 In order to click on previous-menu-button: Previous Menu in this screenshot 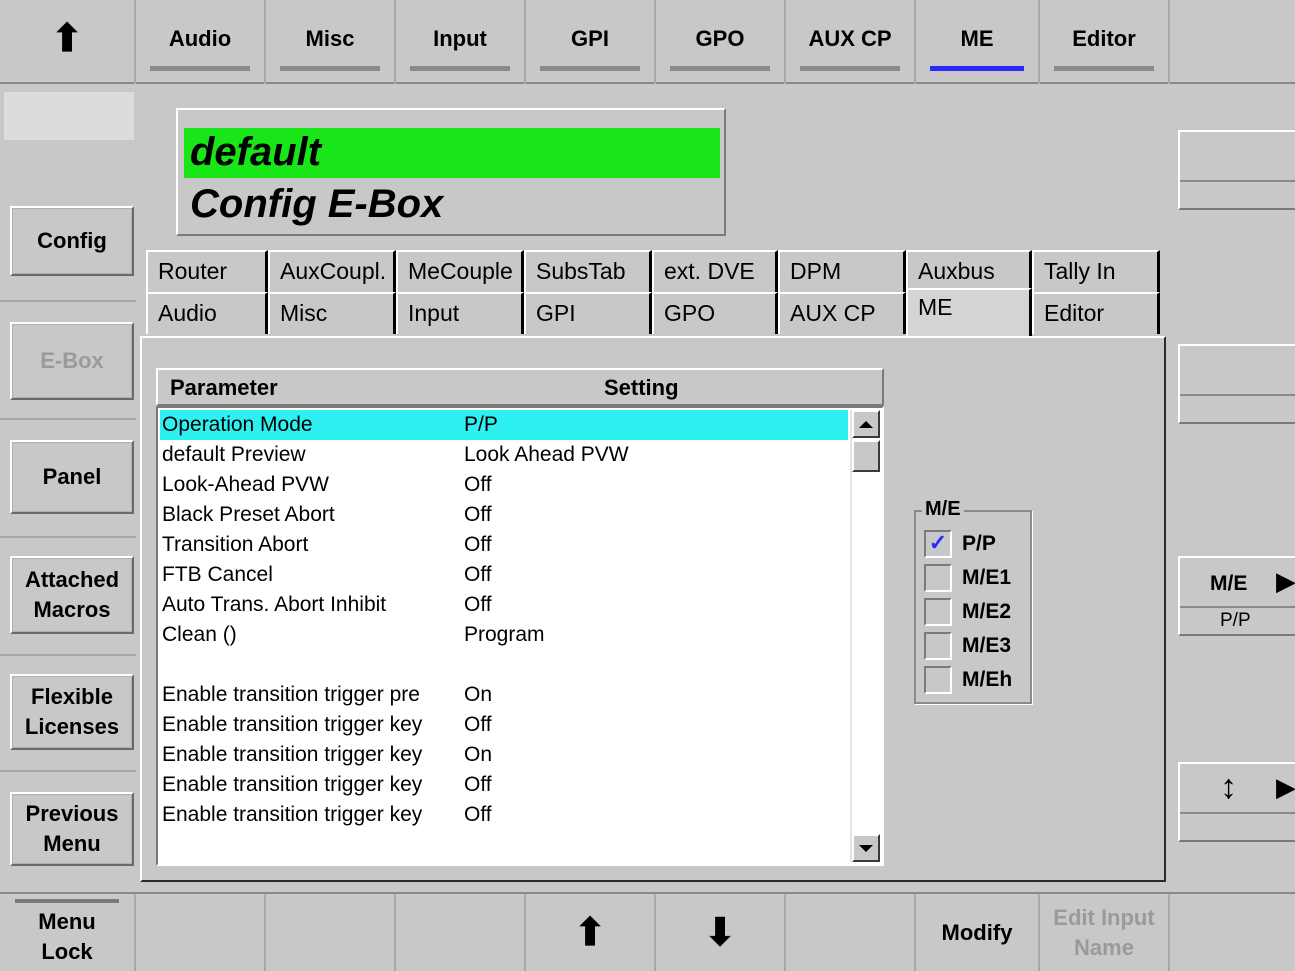, I will do `click(72, 829)`.